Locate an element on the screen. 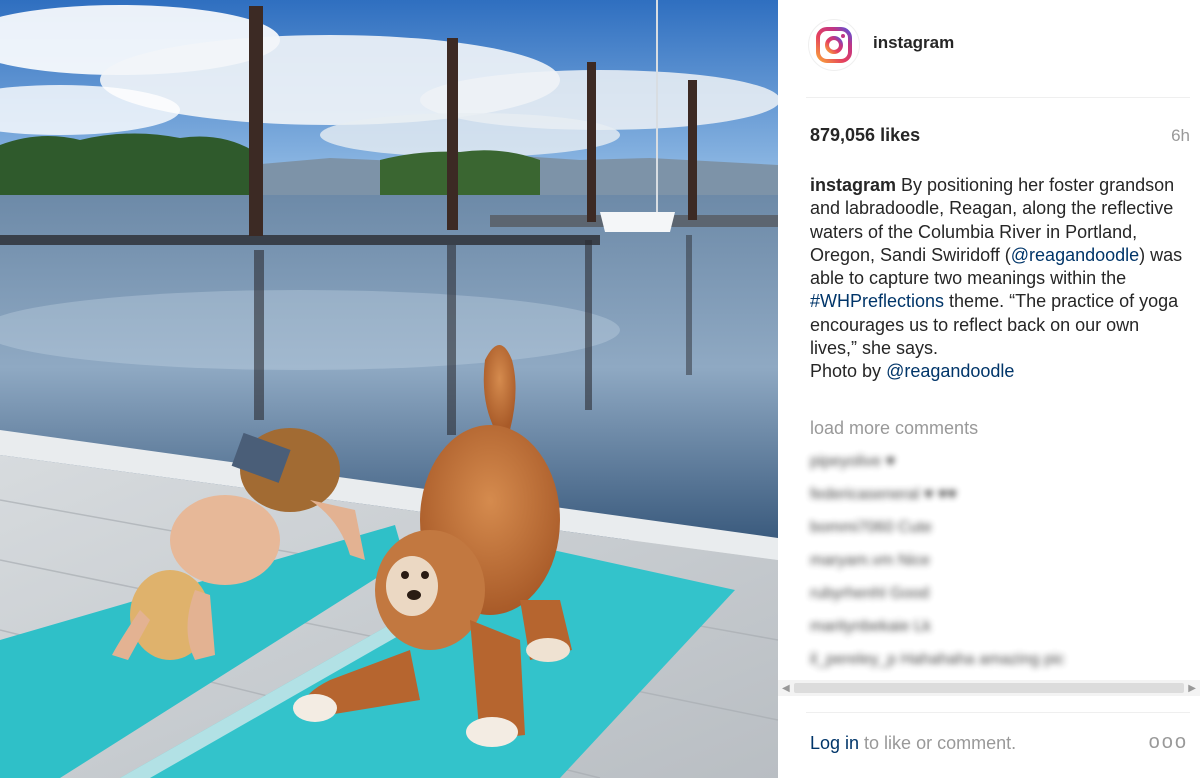  scroll-right-arrow-icon: ▶ is located at coordinates (1192, 688).